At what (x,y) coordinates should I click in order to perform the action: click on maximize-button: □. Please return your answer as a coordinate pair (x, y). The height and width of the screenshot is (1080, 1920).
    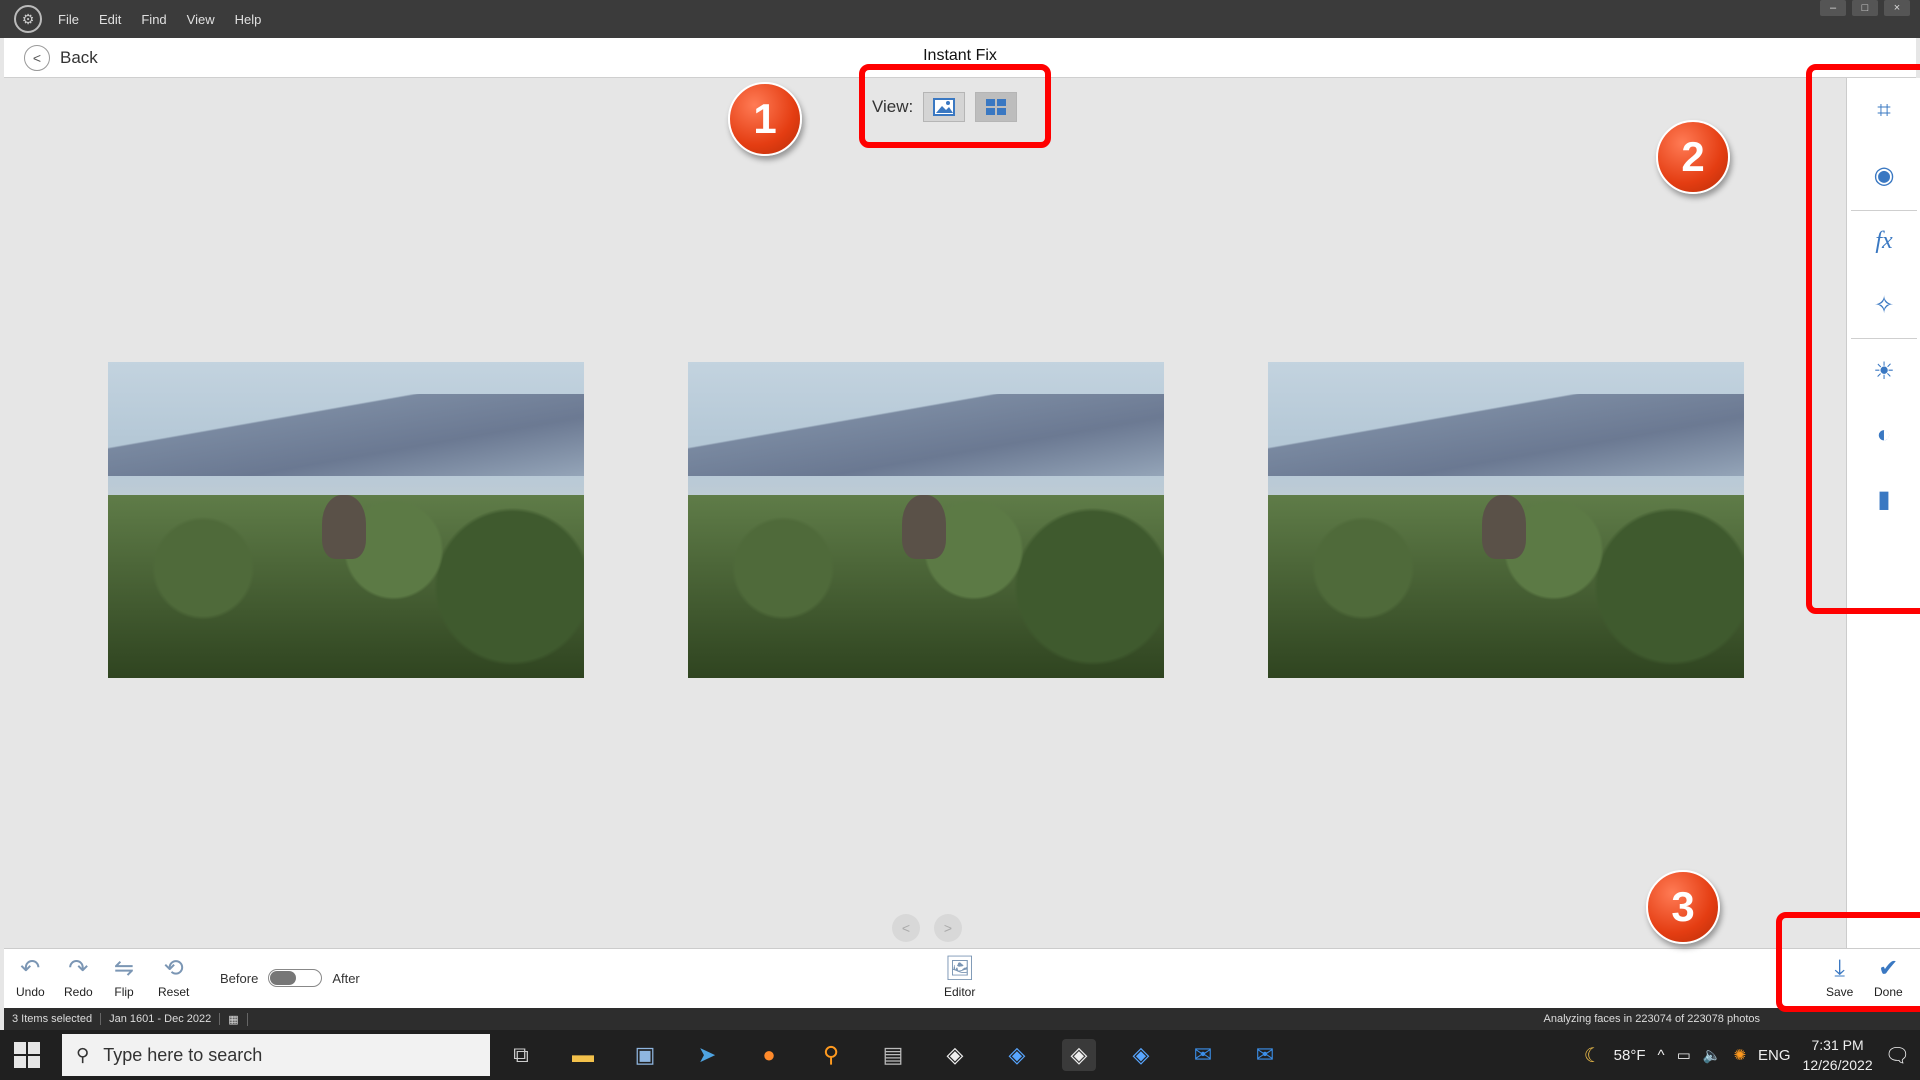
    Looking at the image, I should click on (1865, 8).